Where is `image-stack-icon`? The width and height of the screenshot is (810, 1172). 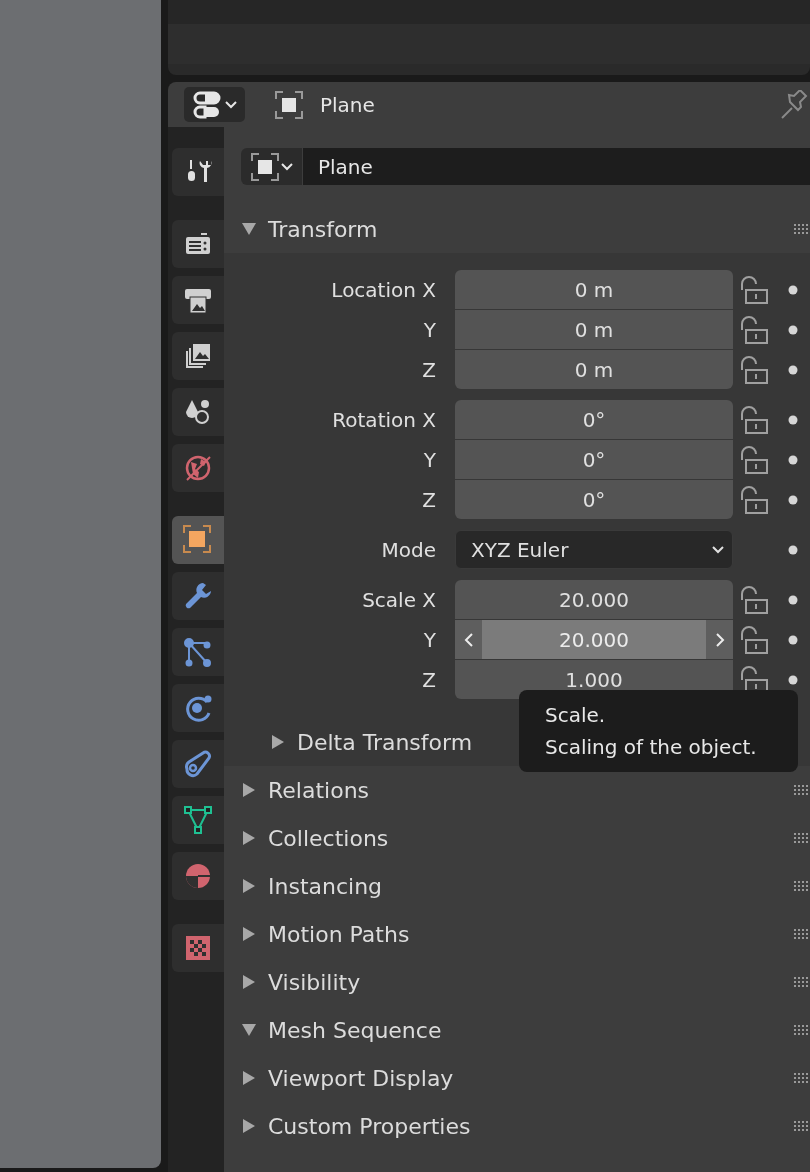 image-stack-icon is located at coordinates (198, 356).